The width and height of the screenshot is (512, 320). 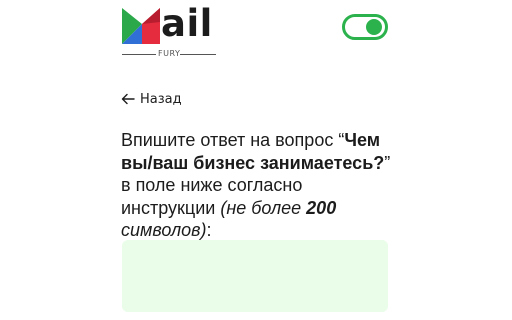 I want to click on toggle-switch, so click(x=365, y=27).